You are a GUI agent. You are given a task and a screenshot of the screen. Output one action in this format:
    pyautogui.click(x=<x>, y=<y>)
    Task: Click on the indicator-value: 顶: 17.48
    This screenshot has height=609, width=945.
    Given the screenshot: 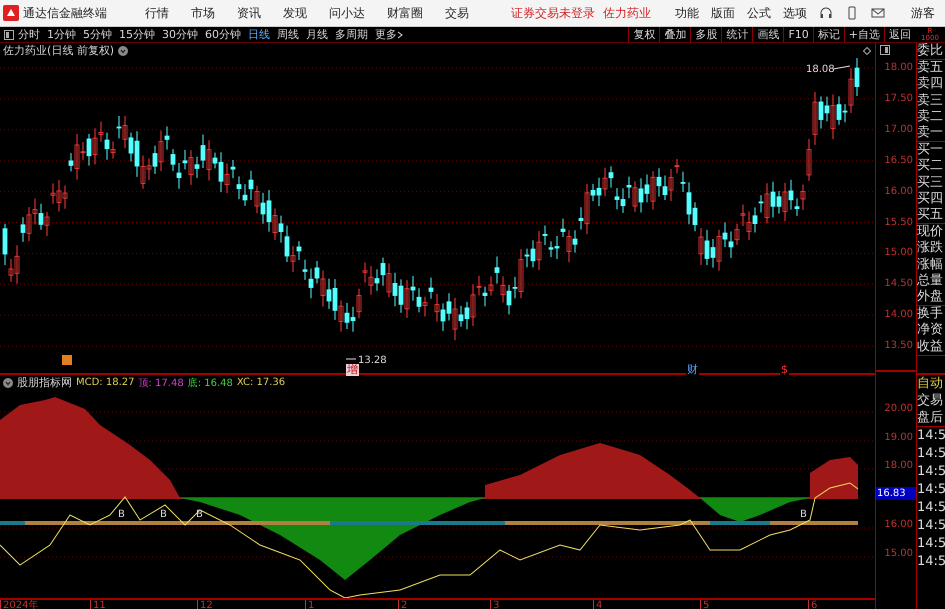 What is the action you would take?
    pyautogui.click(x=161, y=383)
    